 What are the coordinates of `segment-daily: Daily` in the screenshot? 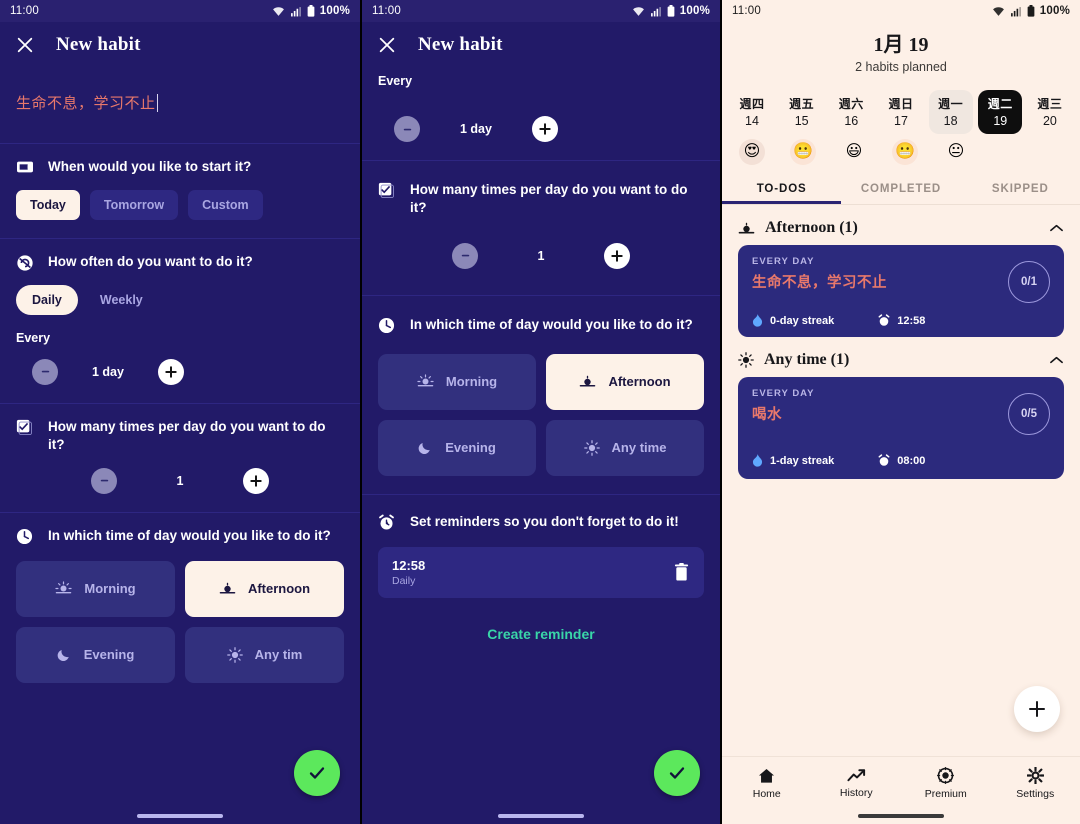 It's located at (47, 299).